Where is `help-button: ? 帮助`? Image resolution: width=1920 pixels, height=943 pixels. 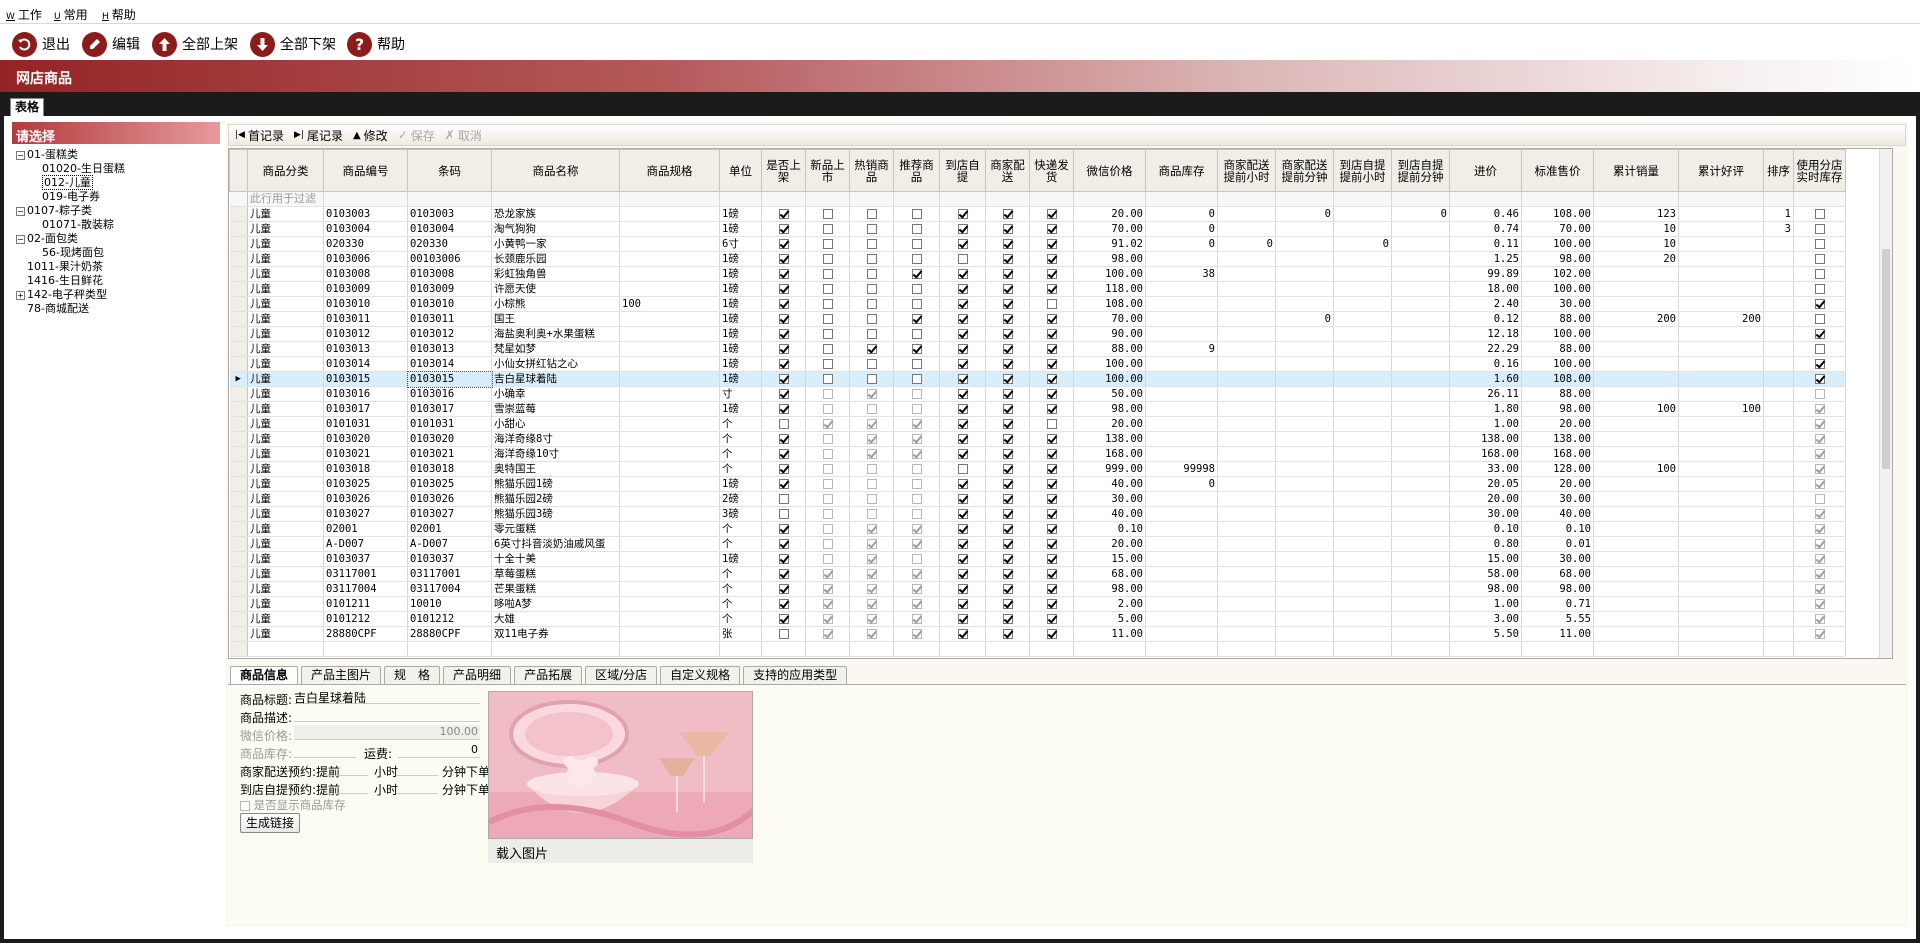
help-button: ? 帮助 is located at coordinates (376, 44).